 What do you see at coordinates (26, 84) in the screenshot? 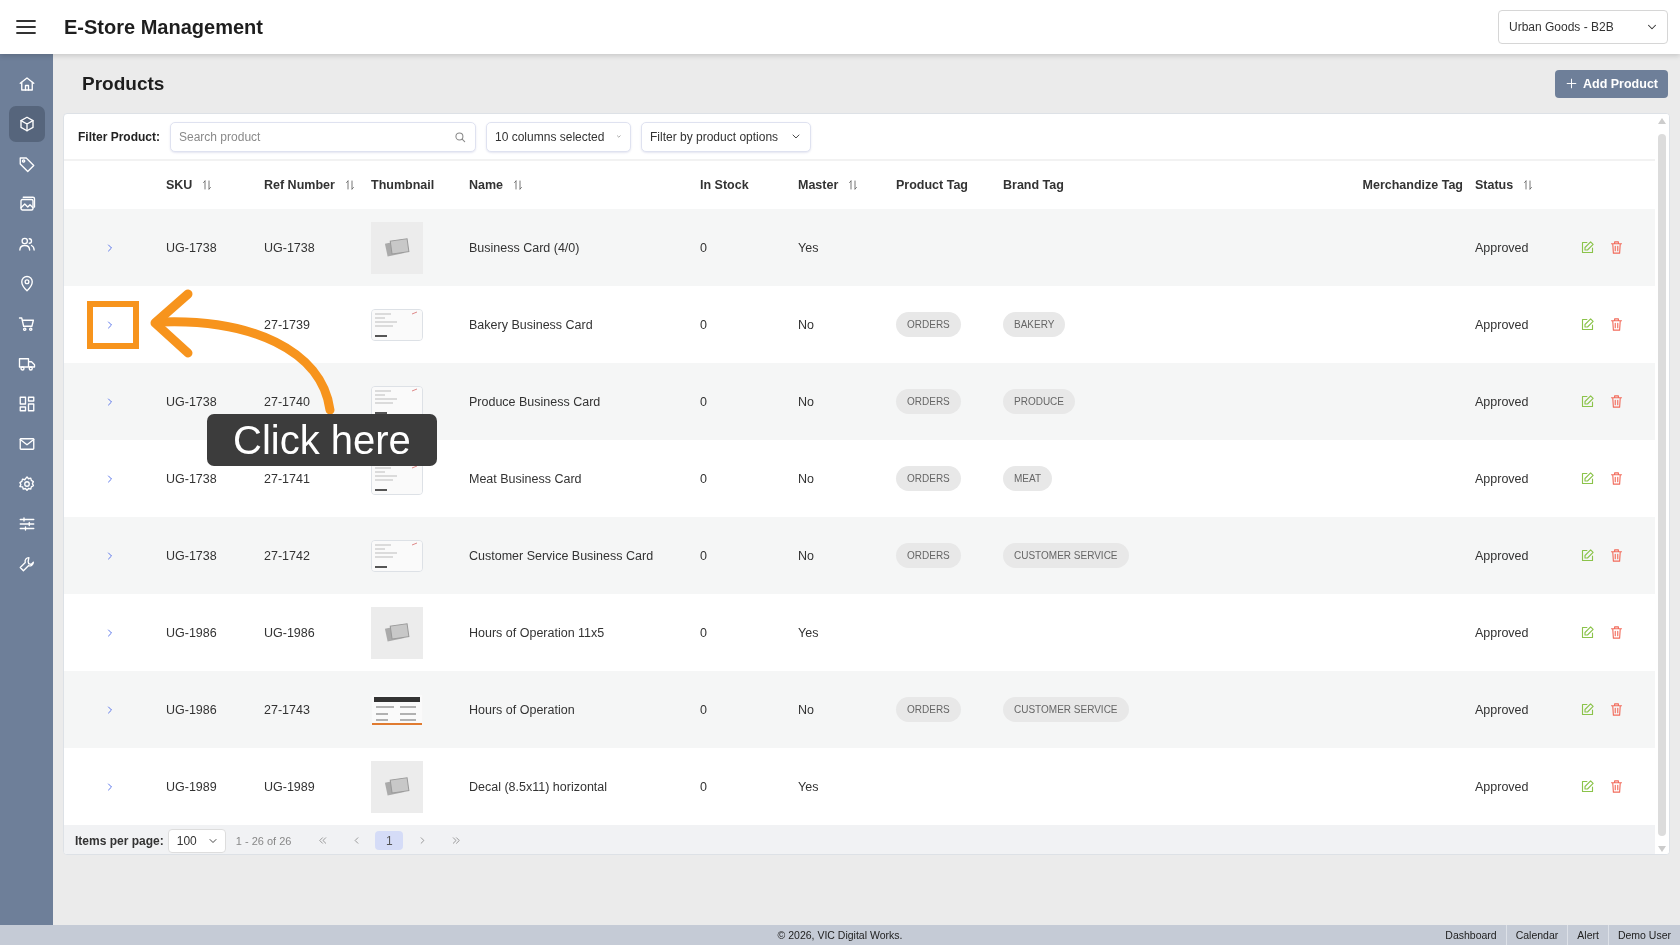
I see `home-icon` at bounding box center [26, 84].